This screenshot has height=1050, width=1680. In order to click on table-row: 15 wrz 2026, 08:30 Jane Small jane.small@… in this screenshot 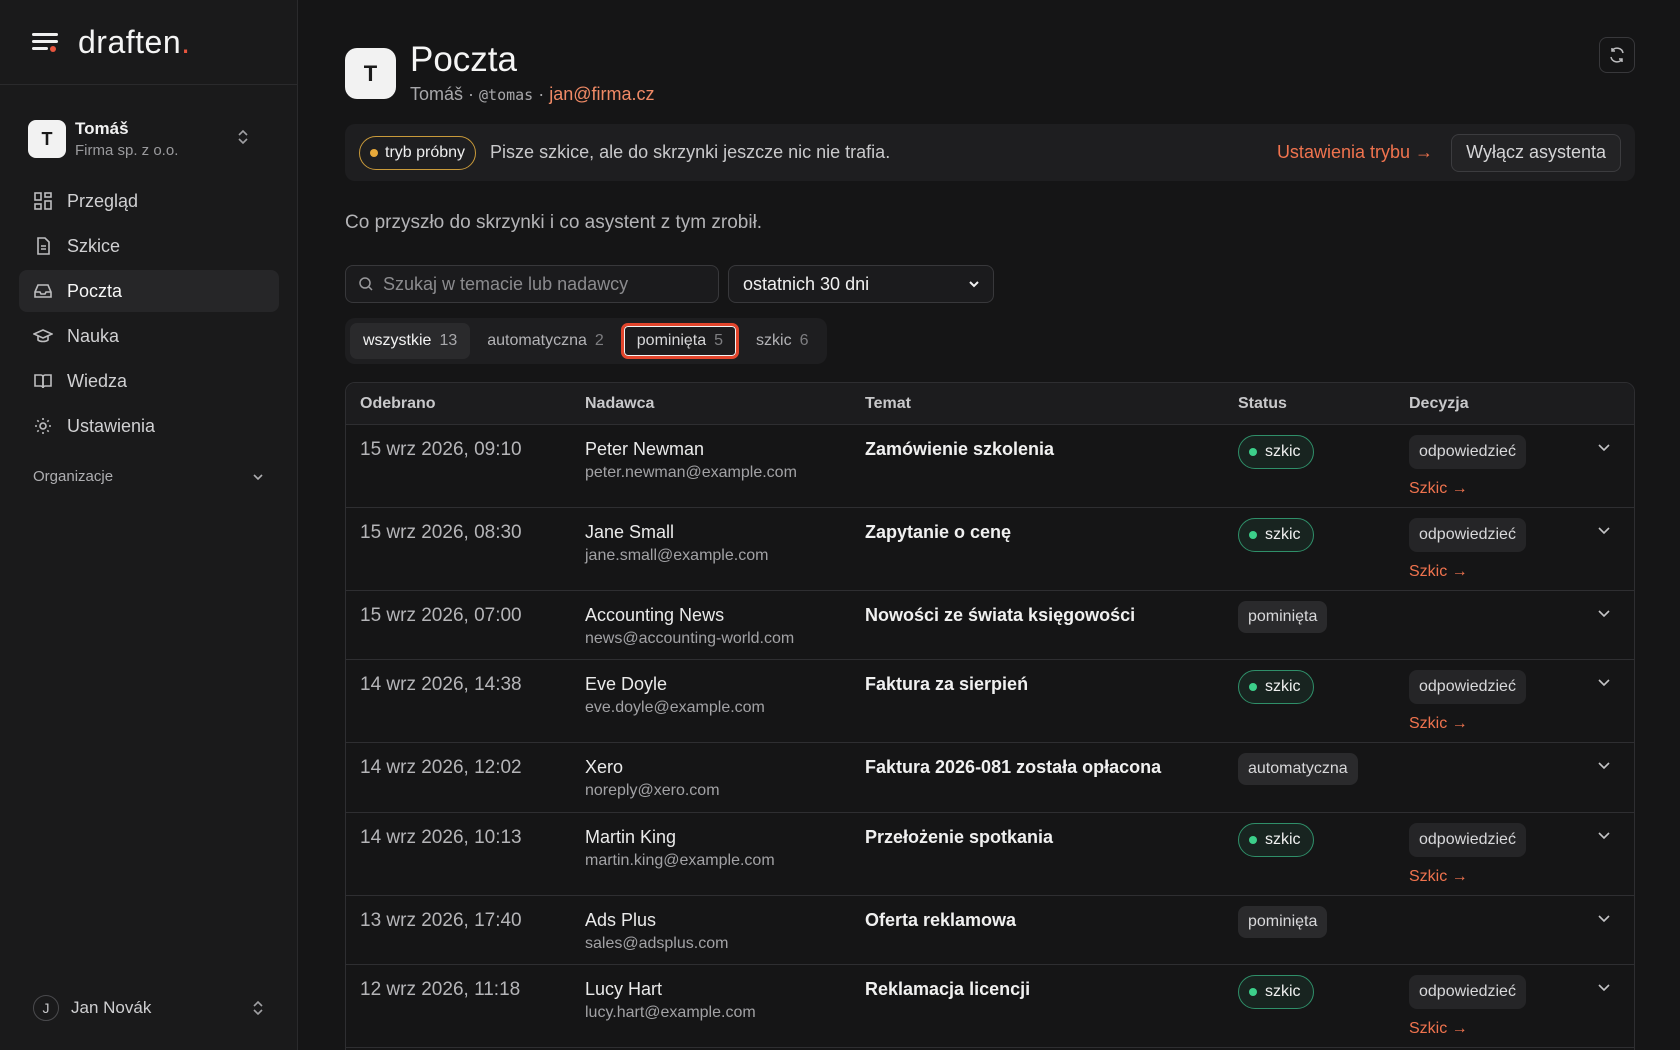, I will do `click(990, 549)`.